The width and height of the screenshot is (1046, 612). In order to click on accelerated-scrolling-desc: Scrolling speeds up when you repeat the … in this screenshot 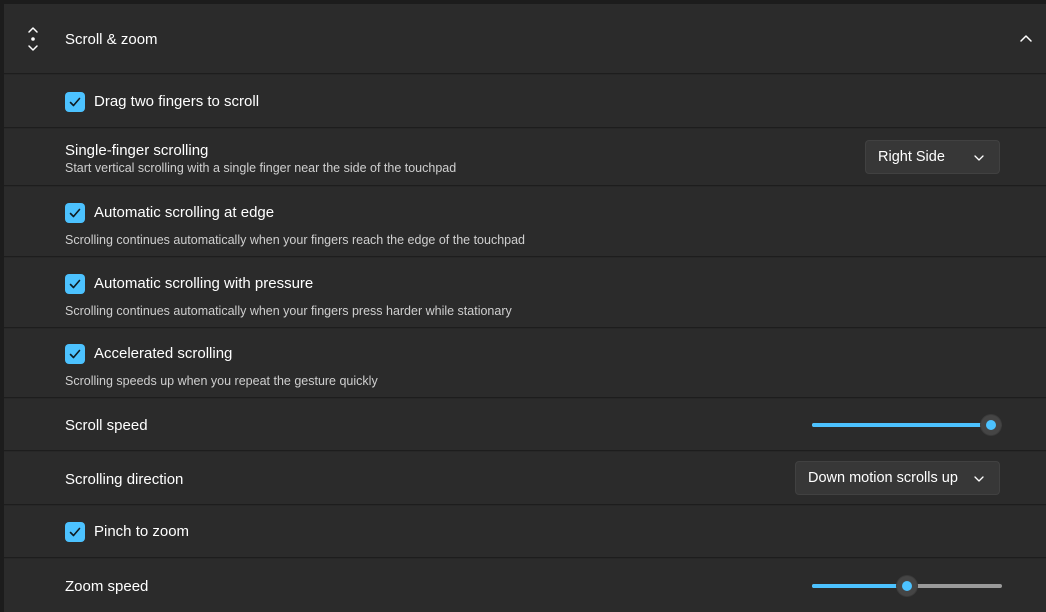, I will do `click(221, 381)`.